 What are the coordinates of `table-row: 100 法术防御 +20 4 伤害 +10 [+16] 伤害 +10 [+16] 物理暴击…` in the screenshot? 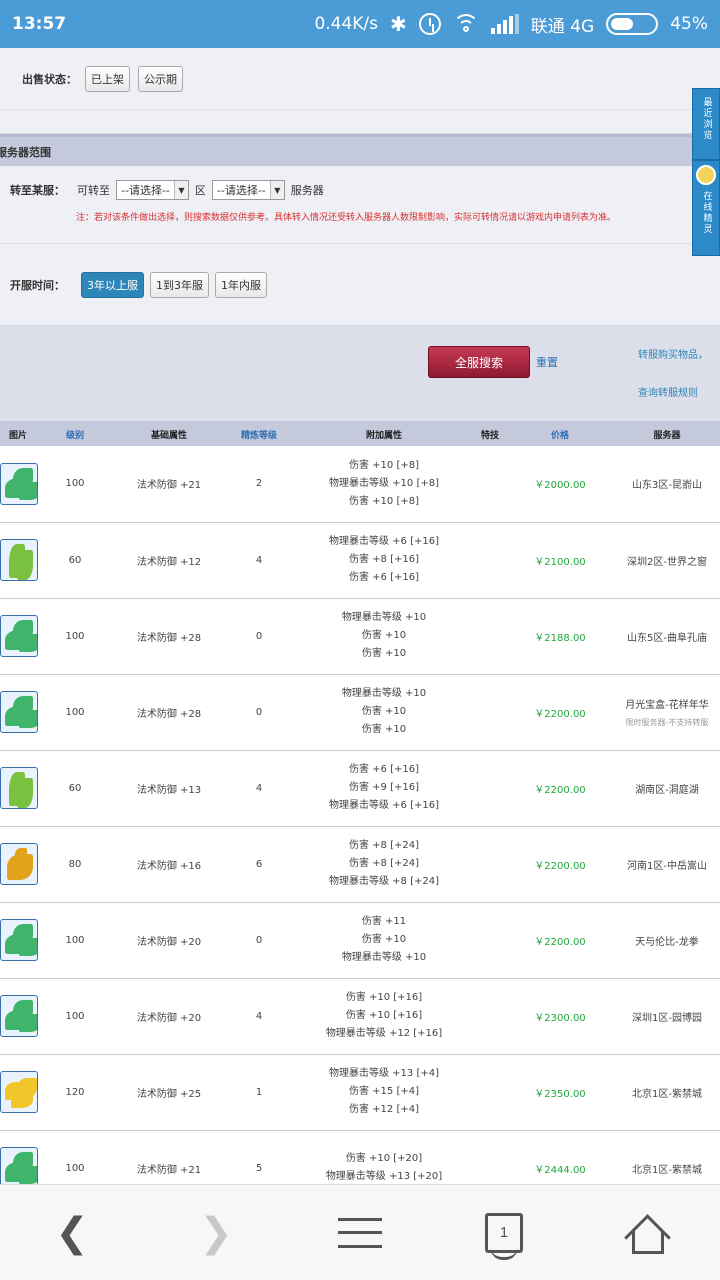 It's located at (360, 1016).